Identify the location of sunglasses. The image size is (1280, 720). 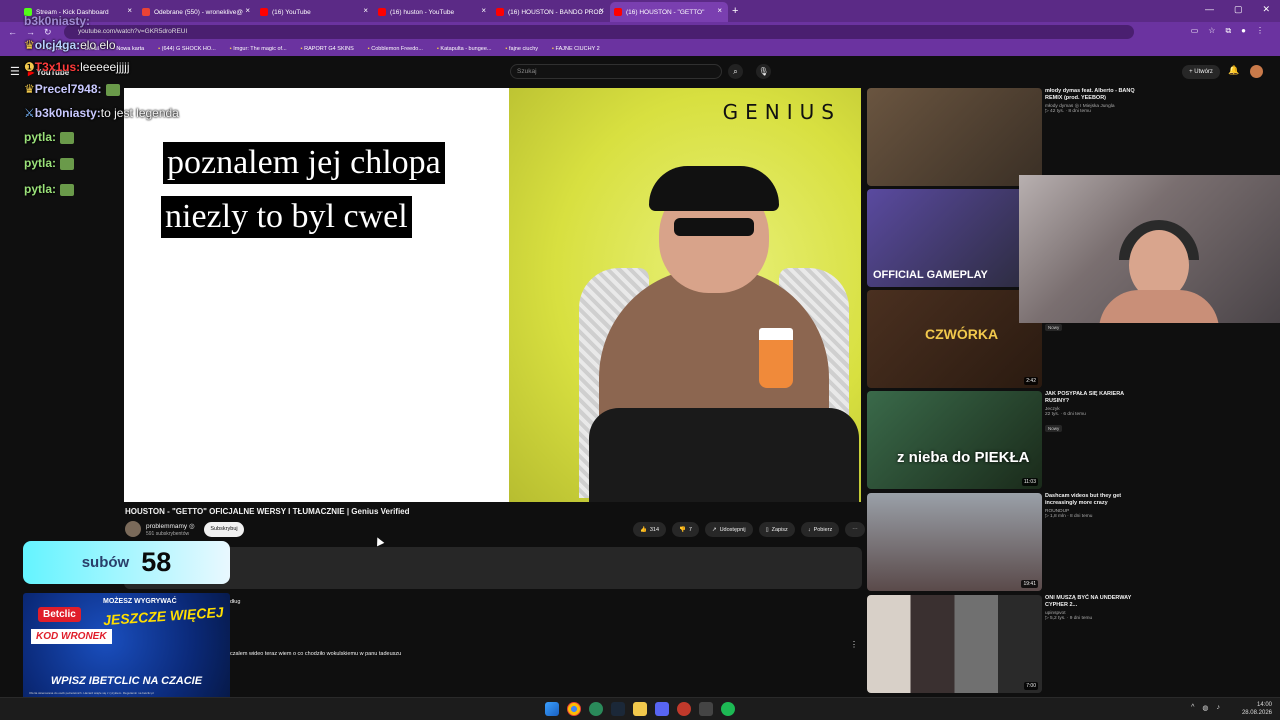
(714, 227).